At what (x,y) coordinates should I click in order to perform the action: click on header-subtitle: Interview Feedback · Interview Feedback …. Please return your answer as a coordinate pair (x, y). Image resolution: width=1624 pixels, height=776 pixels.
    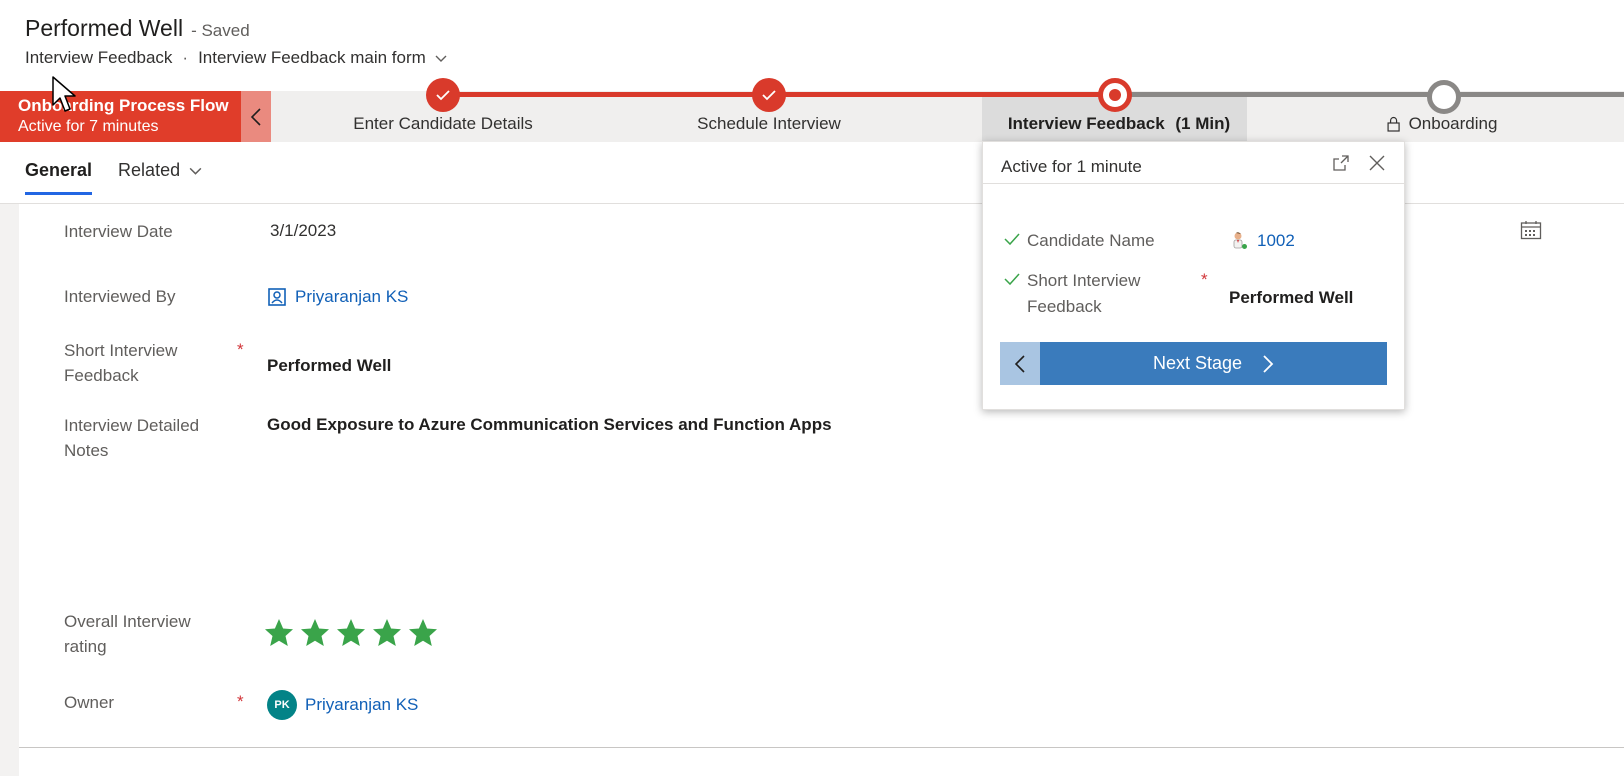
    Looking at the image, I should click on (236, 58).